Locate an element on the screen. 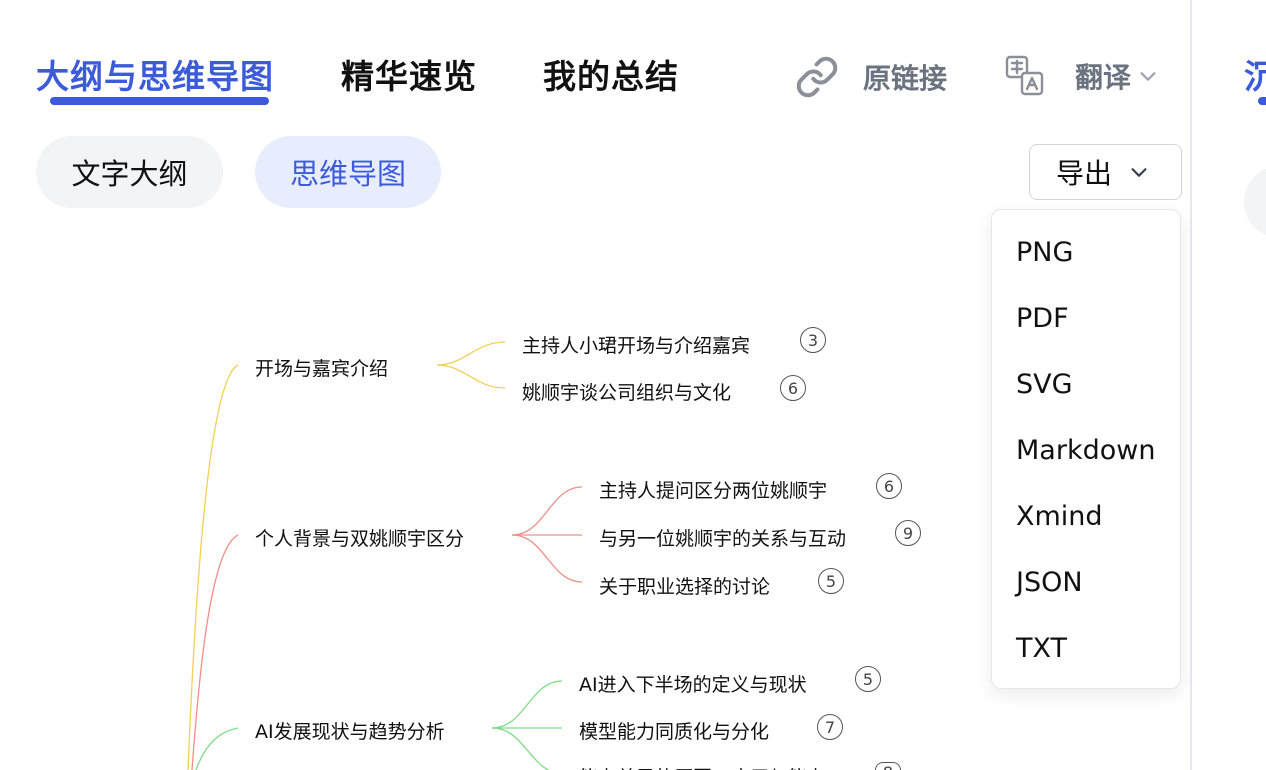  export-option-txt: TXT is located at coordinates (1041, 648).